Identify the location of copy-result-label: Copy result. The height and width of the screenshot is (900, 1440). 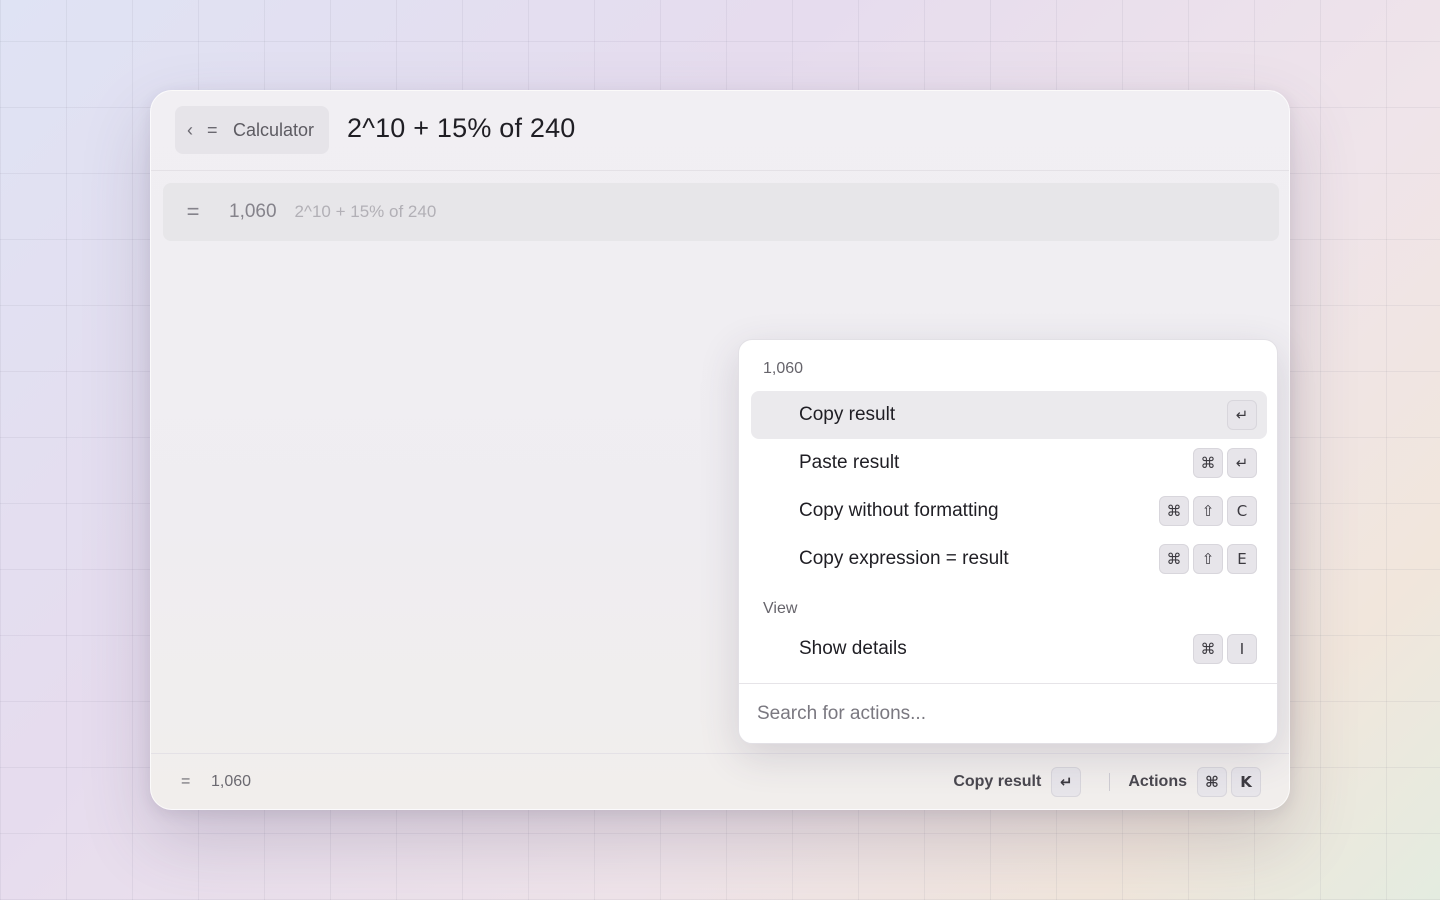
(997, 781).